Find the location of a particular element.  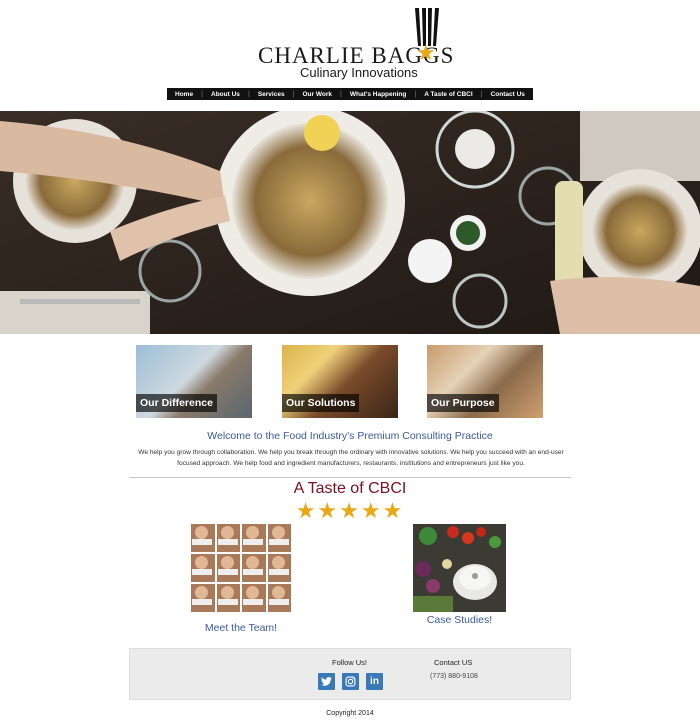

team-photo-grid is located at coordinates (241, 568).